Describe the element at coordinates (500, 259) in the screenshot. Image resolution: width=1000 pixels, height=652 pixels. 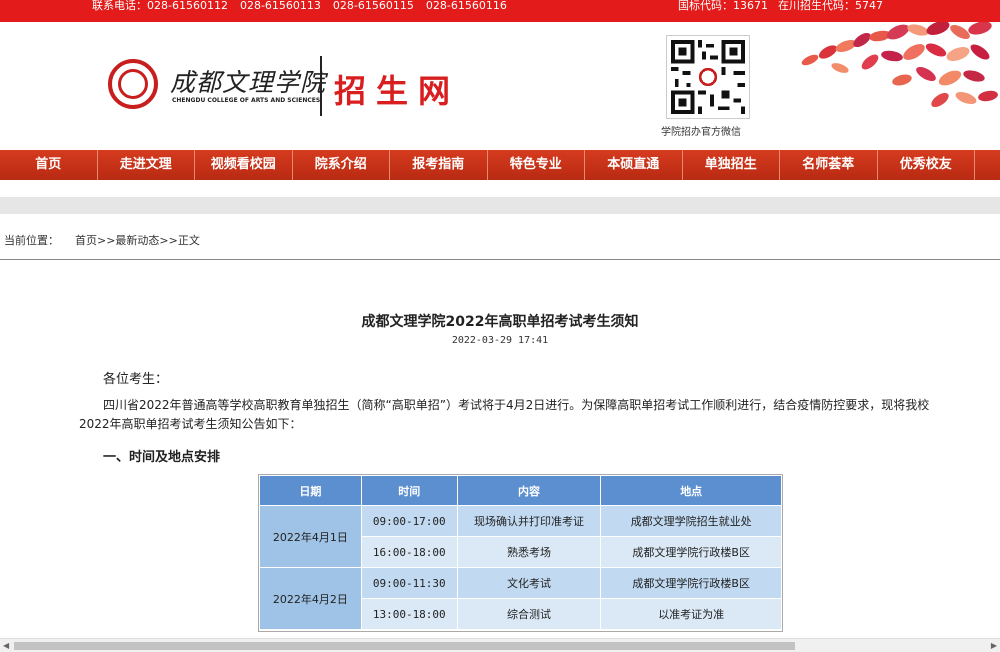
I see `breadcrumb-divider` at that location.